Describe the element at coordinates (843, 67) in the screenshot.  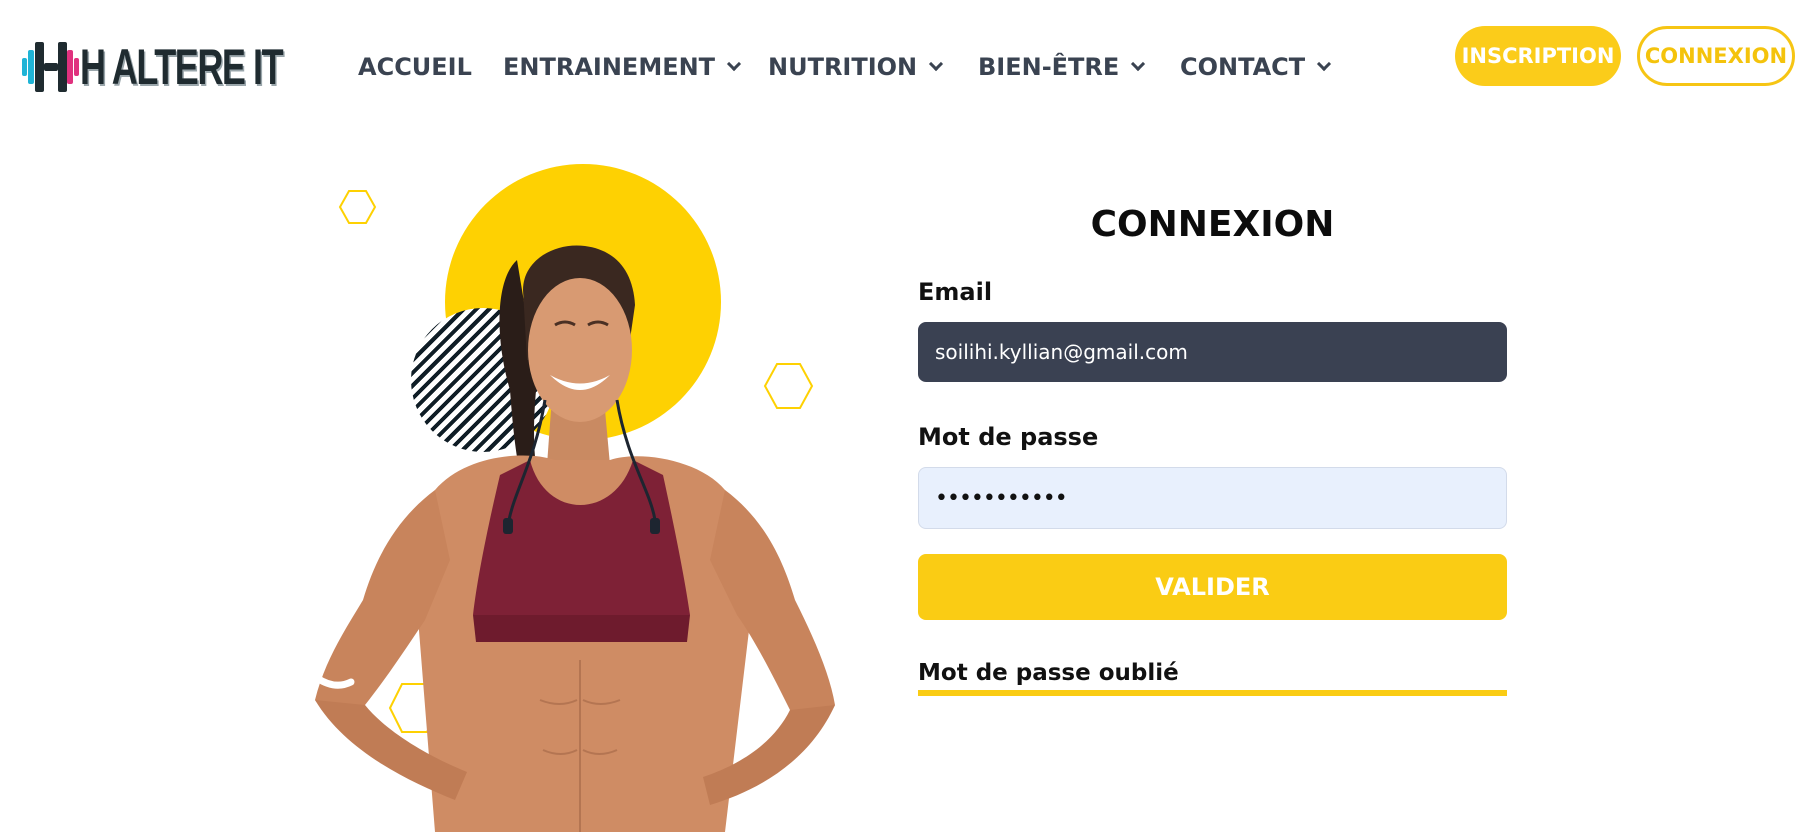
I see `nav-label: NUTRITION` at that location.